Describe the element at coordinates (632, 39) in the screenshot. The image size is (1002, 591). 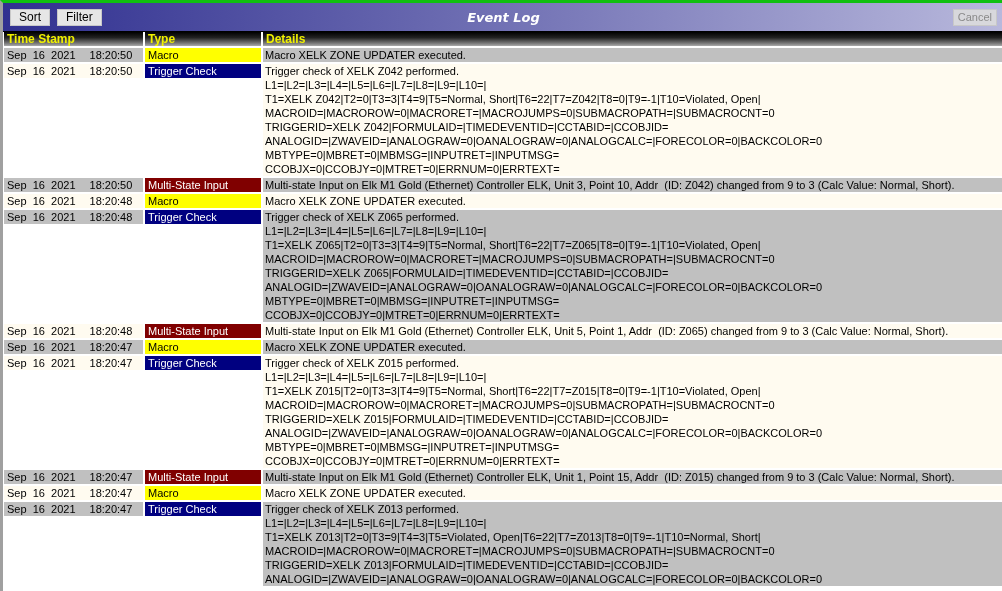
I see `column-header: Details` at that location.